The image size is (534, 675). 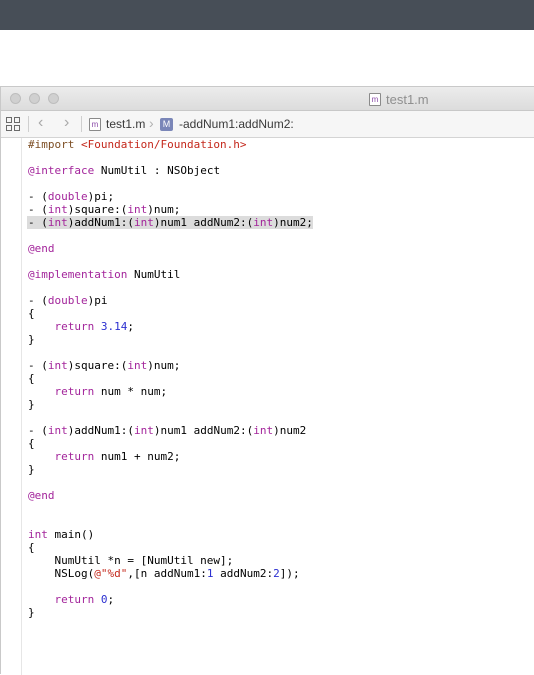 What do you see at coordinates (278, 170) in the screenshot?
I see `code-line: @interface NumUtil : NSObject` at bounding box center [278, 170].